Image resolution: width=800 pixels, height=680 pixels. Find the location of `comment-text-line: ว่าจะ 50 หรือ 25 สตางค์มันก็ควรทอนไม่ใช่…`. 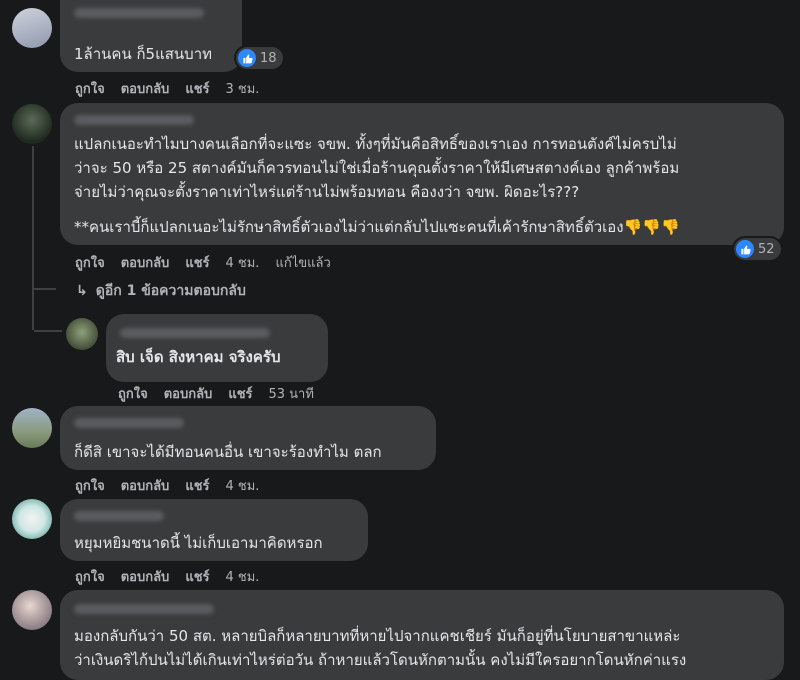

comment-text-line: ว่าจะ 50 หรือ 25 สตางค์มันก็ควรทอนไม่ใช่… is located at coordinates (377, 168).